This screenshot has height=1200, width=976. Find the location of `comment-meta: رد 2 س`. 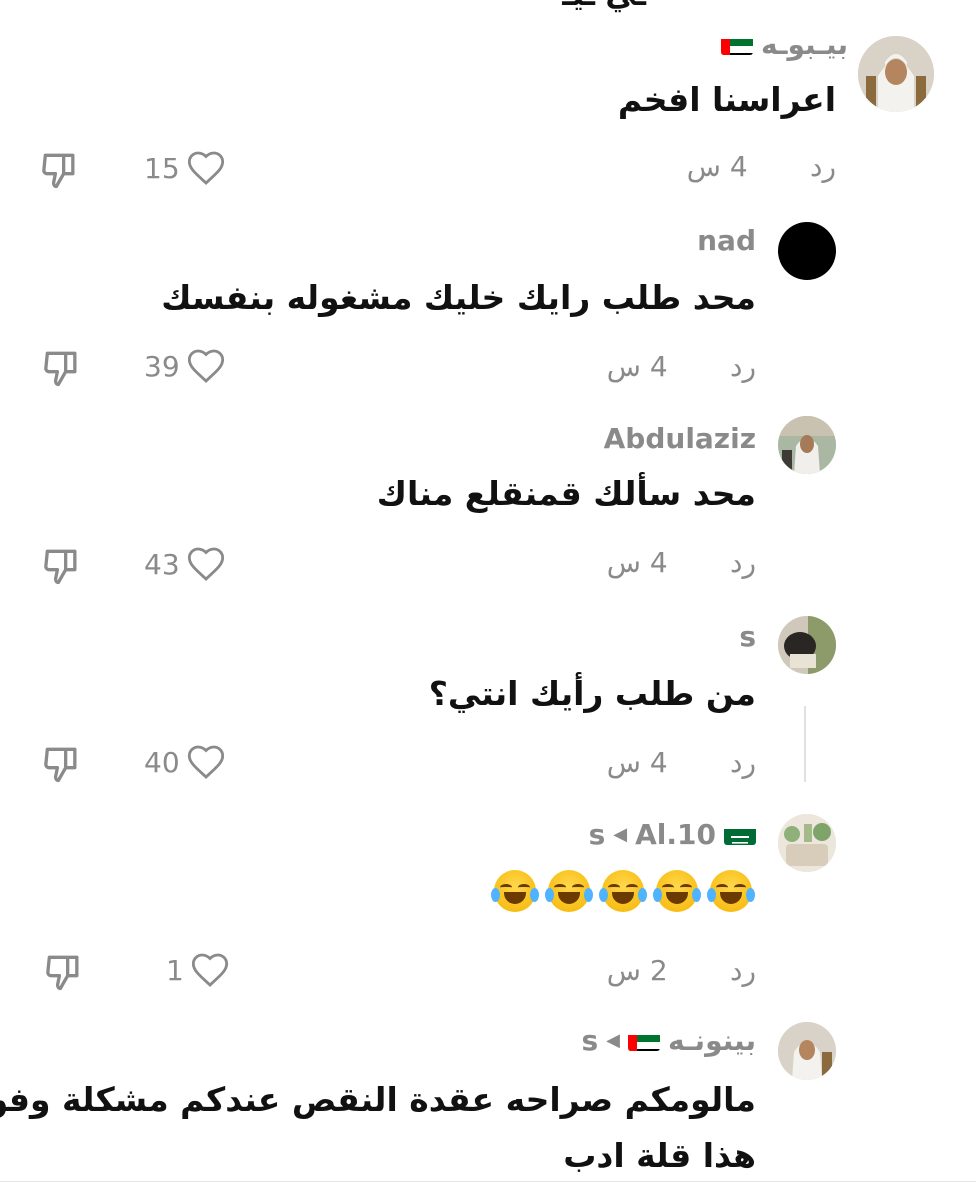

comment-meta: رد 2 س is located at coordinates (681, 970).